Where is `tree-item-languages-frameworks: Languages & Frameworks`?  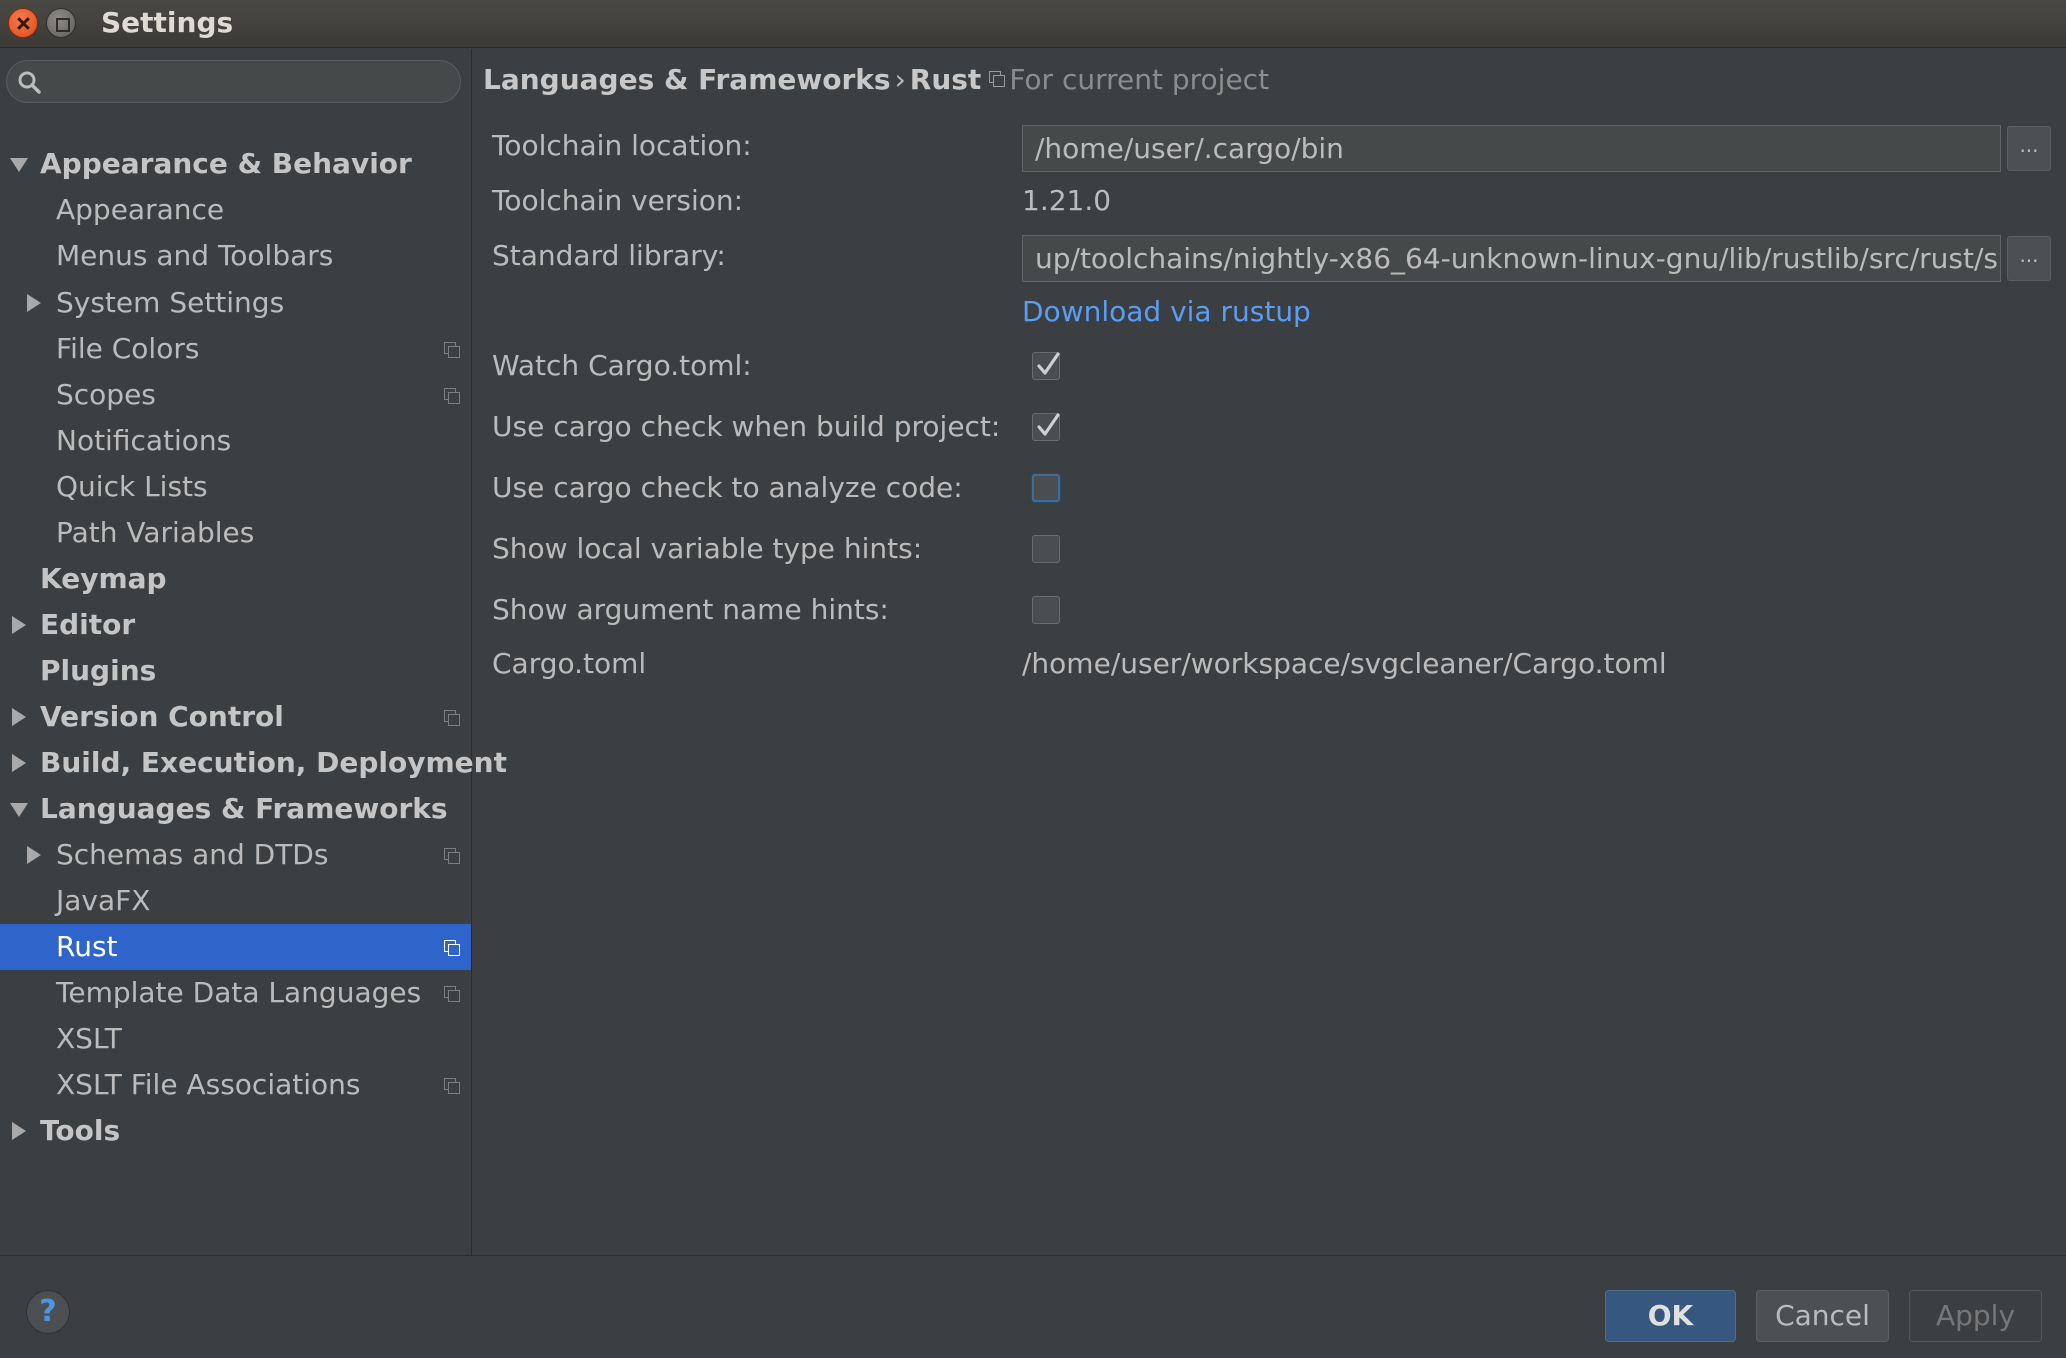 tree-item-languages-frameworks: Languages & Frameworks is located at coordinates (235, 809).